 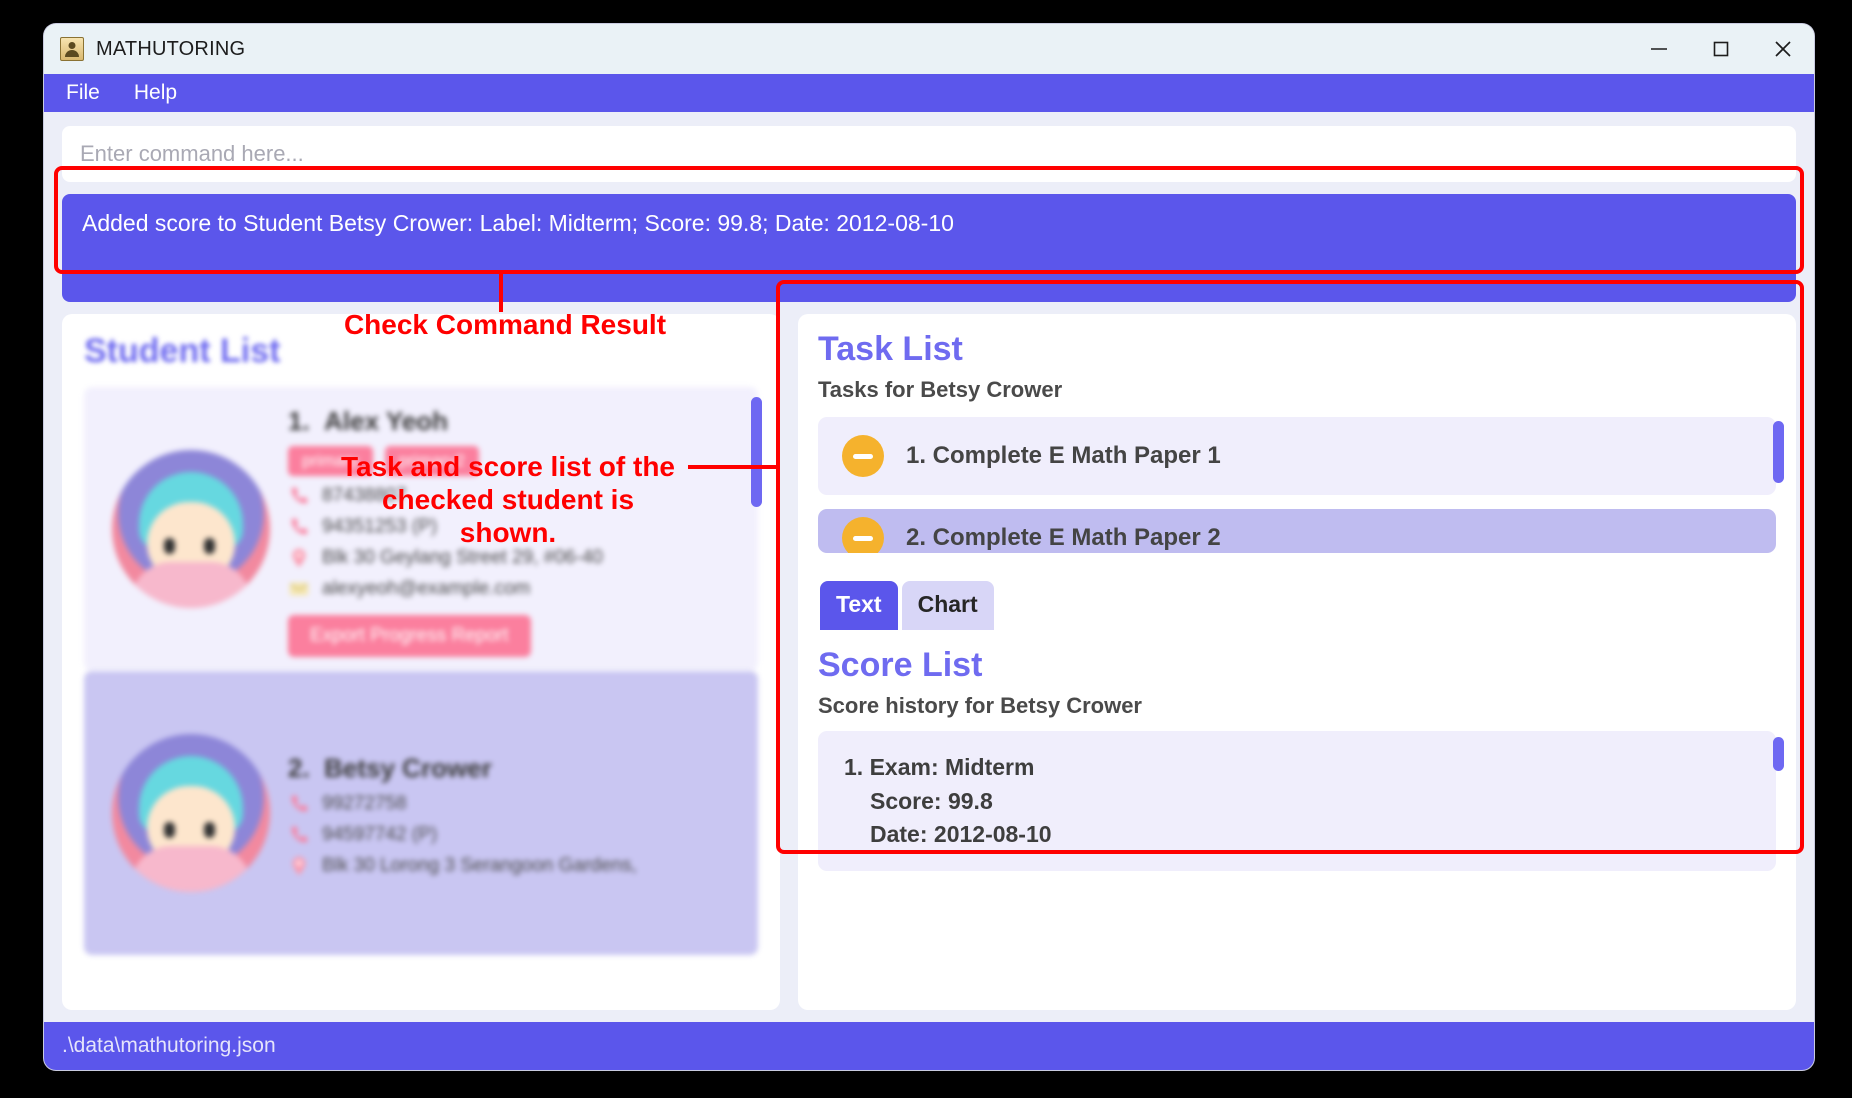 I want to click on student-phone: 99272758, so click(x=364, y=804).